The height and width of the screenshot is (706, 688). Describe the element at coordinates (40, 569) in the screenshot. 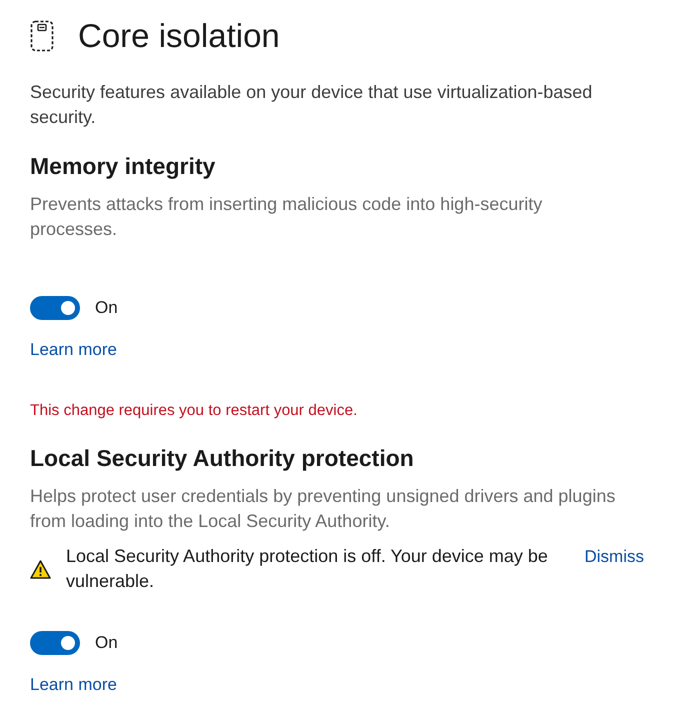

I see `warning-icon` at that location.